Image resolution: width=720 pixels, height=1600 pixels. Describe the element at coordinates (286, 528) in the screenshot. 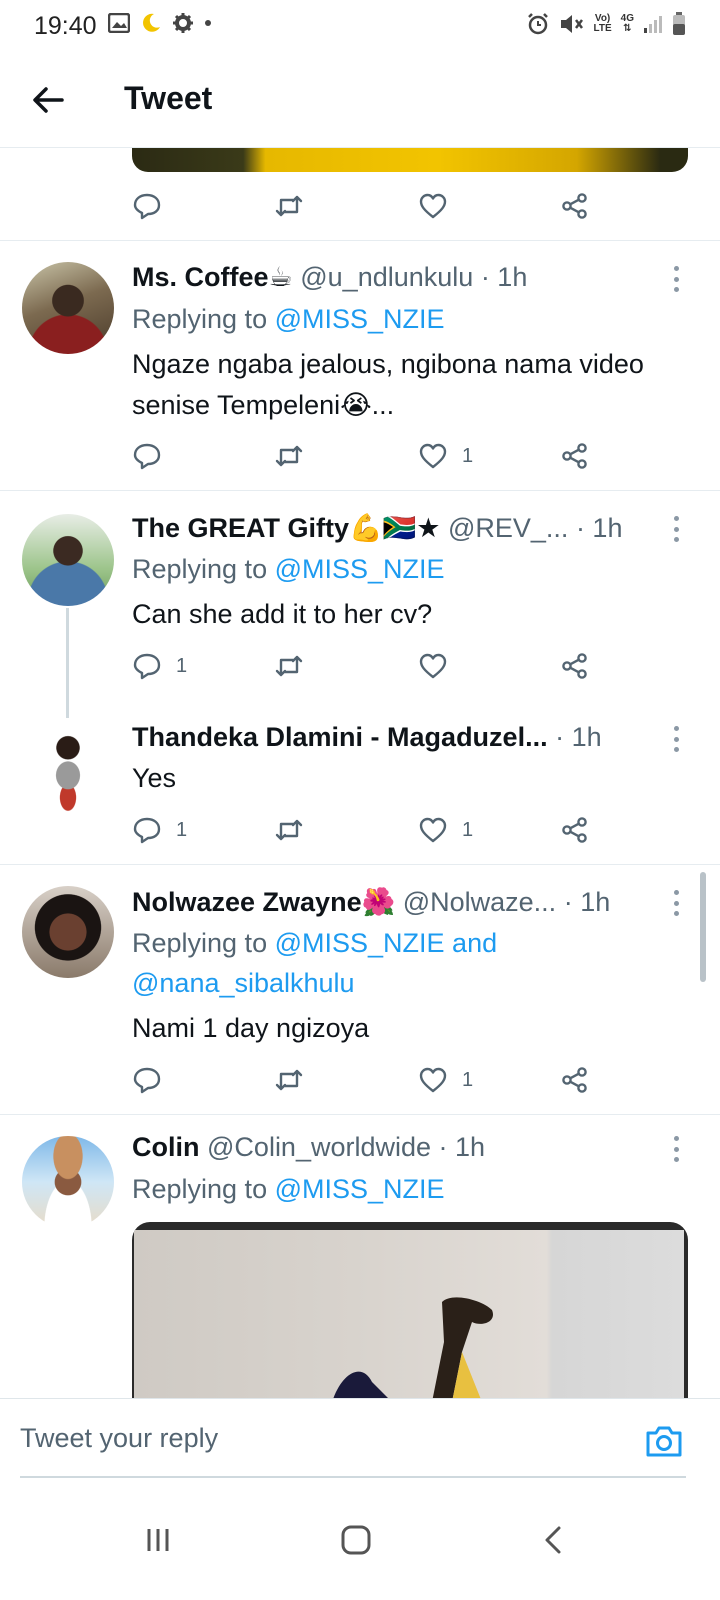

I see `author-name: The GREAT Gifty💪🇿🇦★` at that location.